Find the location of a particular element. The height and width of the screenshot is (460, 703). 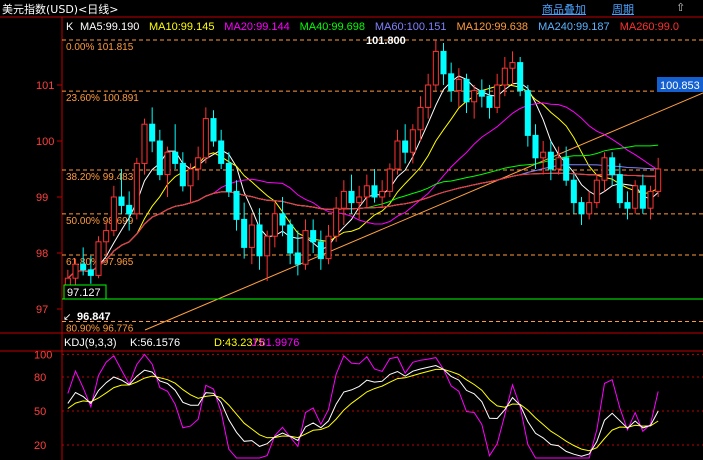

kdj-legend: KDJ(9,3,3) K:56.1576 D:43.2375 J:81.9976 is located at coordinates (181, 343).